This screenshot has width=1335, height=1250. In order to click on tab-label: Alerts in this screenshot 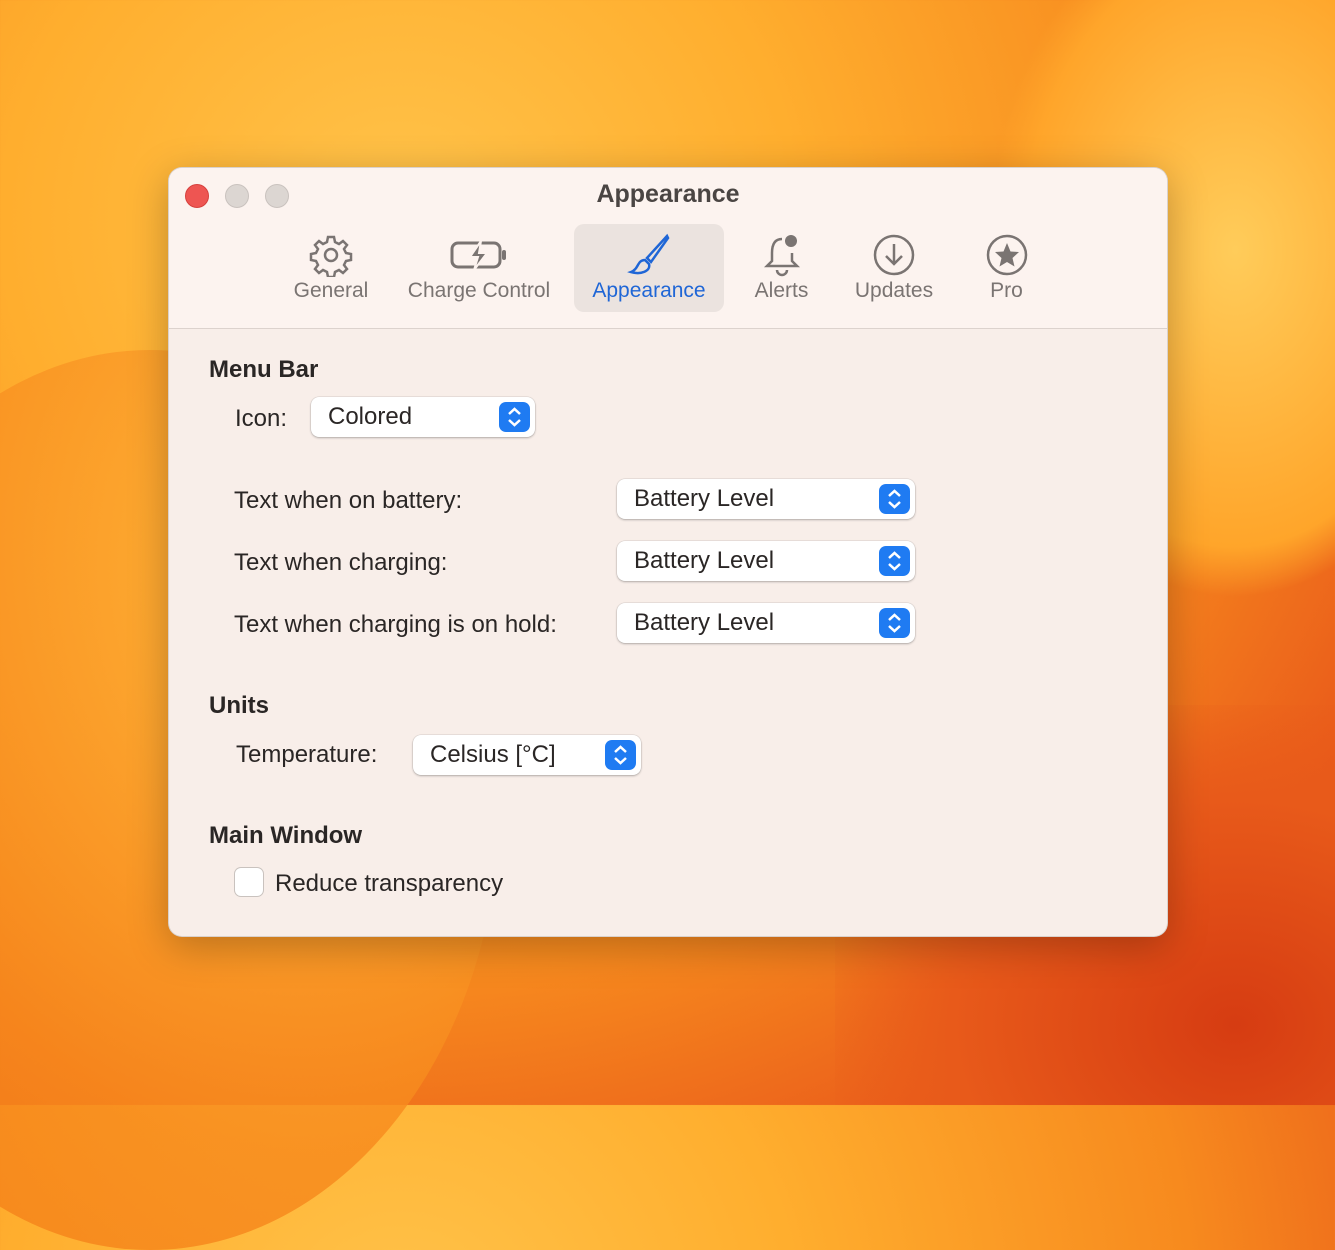, I will do `click(781, 290)`.